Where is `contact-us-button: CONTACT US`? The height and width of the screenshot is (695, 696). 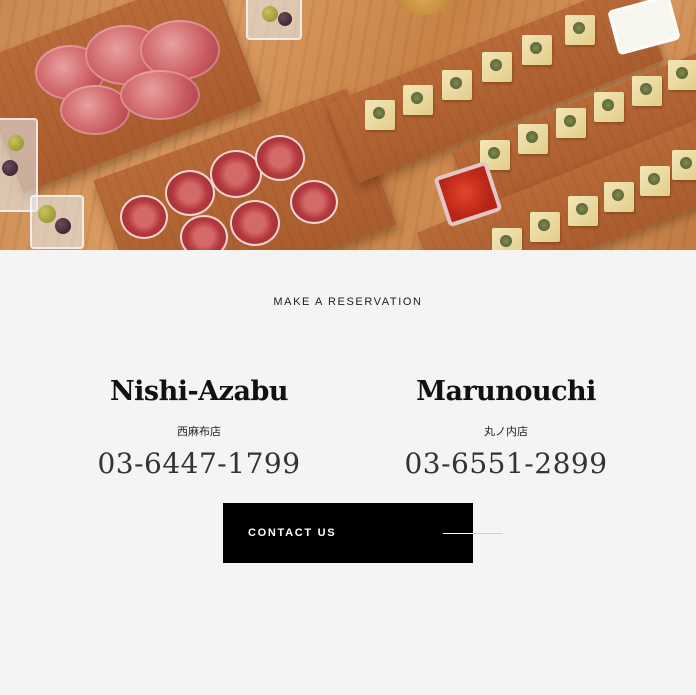
contact-us-button: CONTACT US is located at coordinates (363, 533).